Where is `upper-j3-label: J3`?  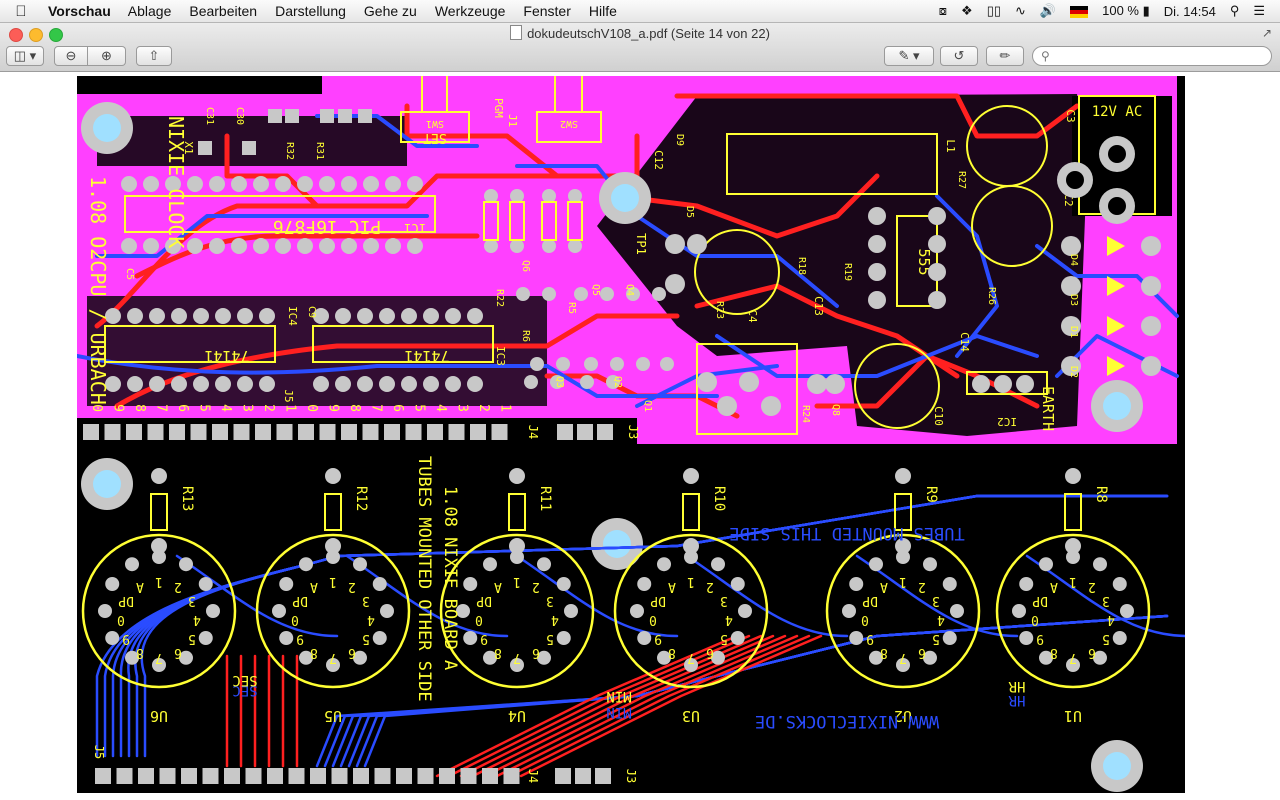
upper-j3-label: J3 is located at coordinates (633, 432).